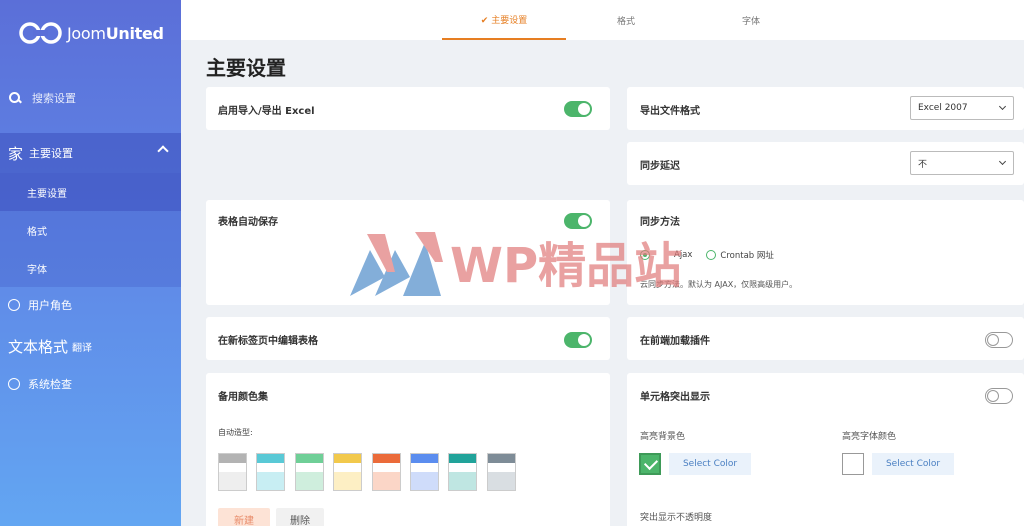 This screenshot has width=1024, height=526. I want to click on edit-new-tab-toggle, so click(578, 340).